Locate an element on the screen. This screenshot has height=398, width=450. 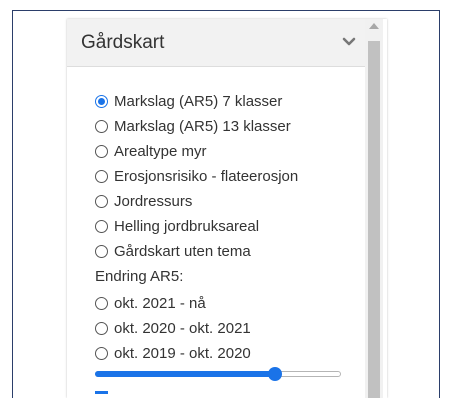
radio-helling is located at coordinates (101, 226).